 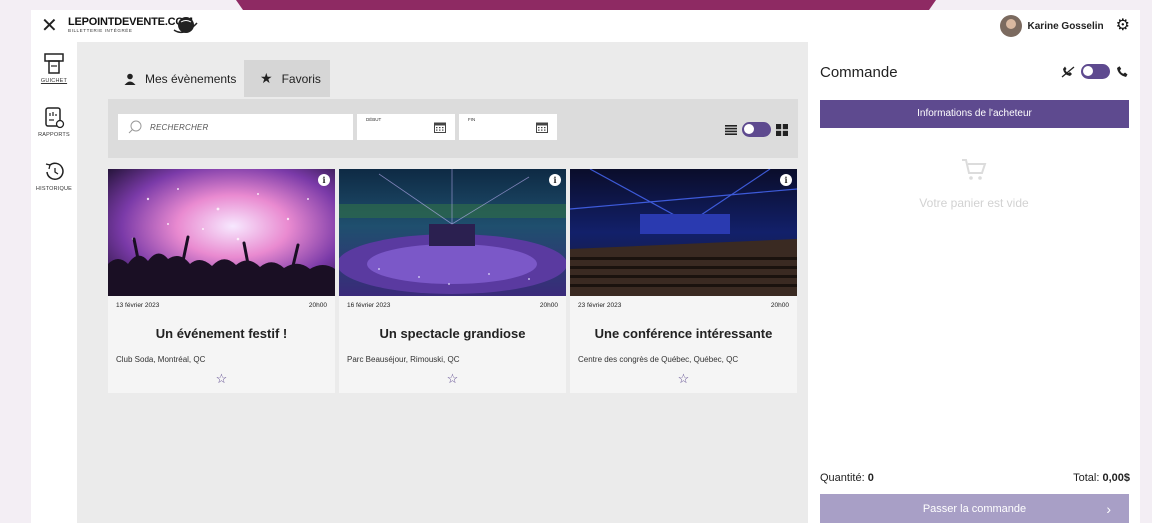 I want to click on total-summary: Total: 0,00$, so click(x=1101, y=478).